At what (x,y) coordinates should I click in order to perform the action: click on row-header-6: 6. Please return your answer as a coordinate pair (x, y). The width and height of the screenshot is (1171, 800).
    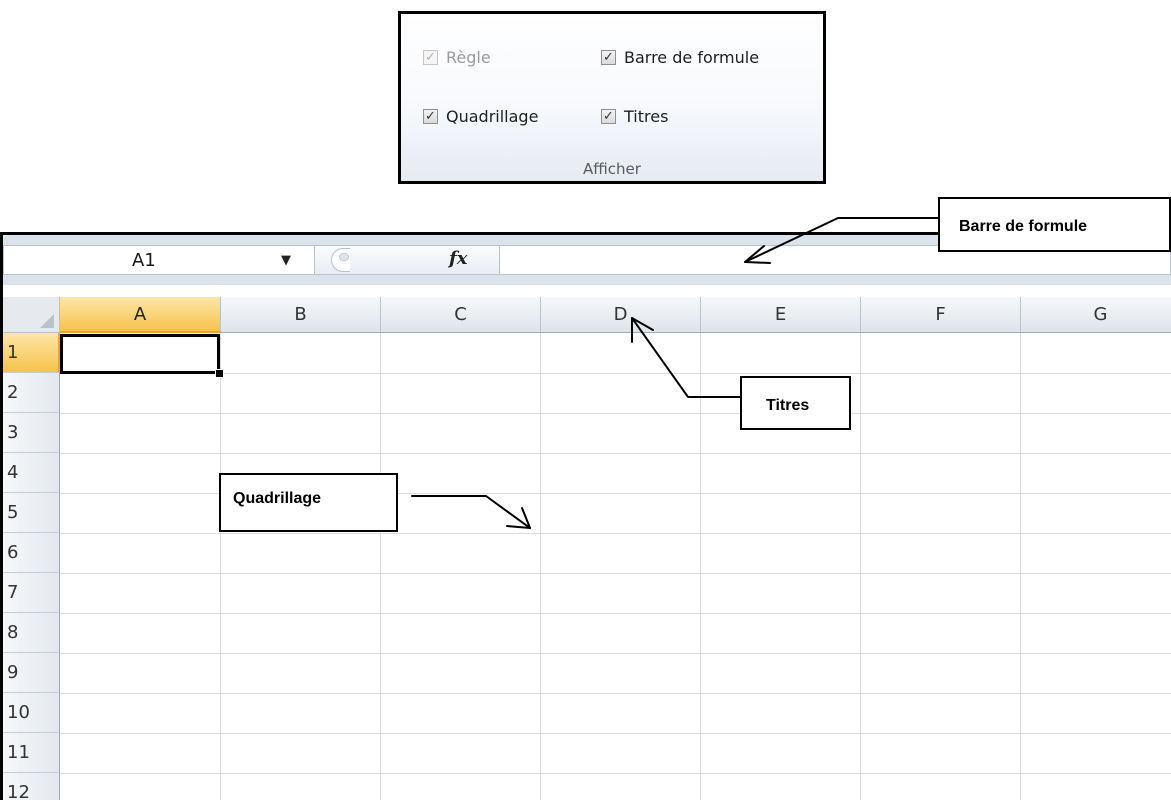
    Looking at the image, I should click on (31, 553).